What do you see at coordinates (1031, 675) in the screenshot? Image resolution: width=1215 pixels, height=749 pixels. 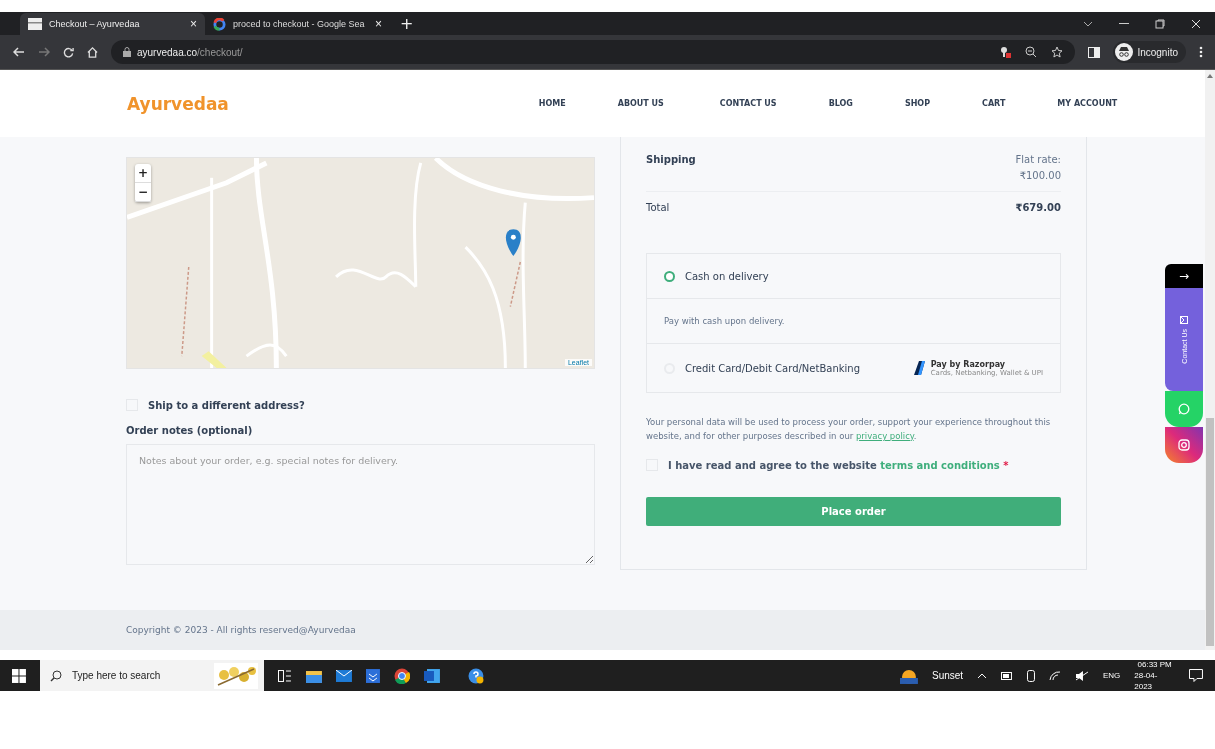 I see `device-icon` at bounding box center [1031, 675].